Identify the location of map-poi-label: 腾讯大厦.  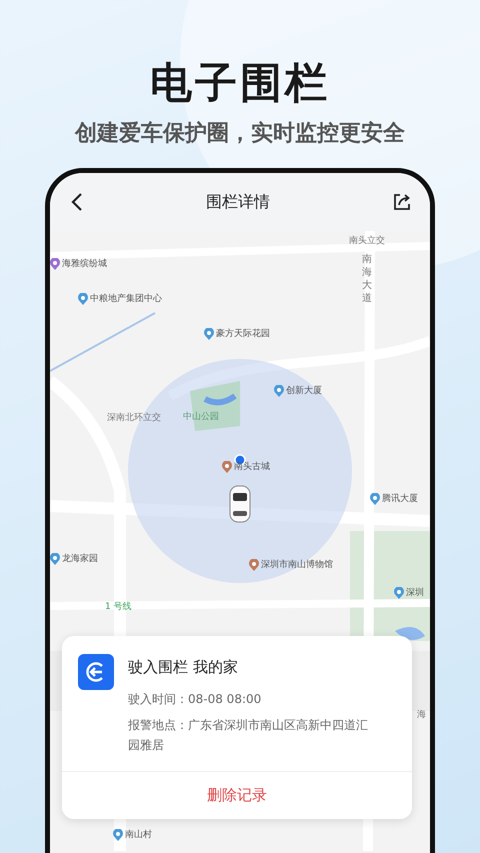
(394, 499).